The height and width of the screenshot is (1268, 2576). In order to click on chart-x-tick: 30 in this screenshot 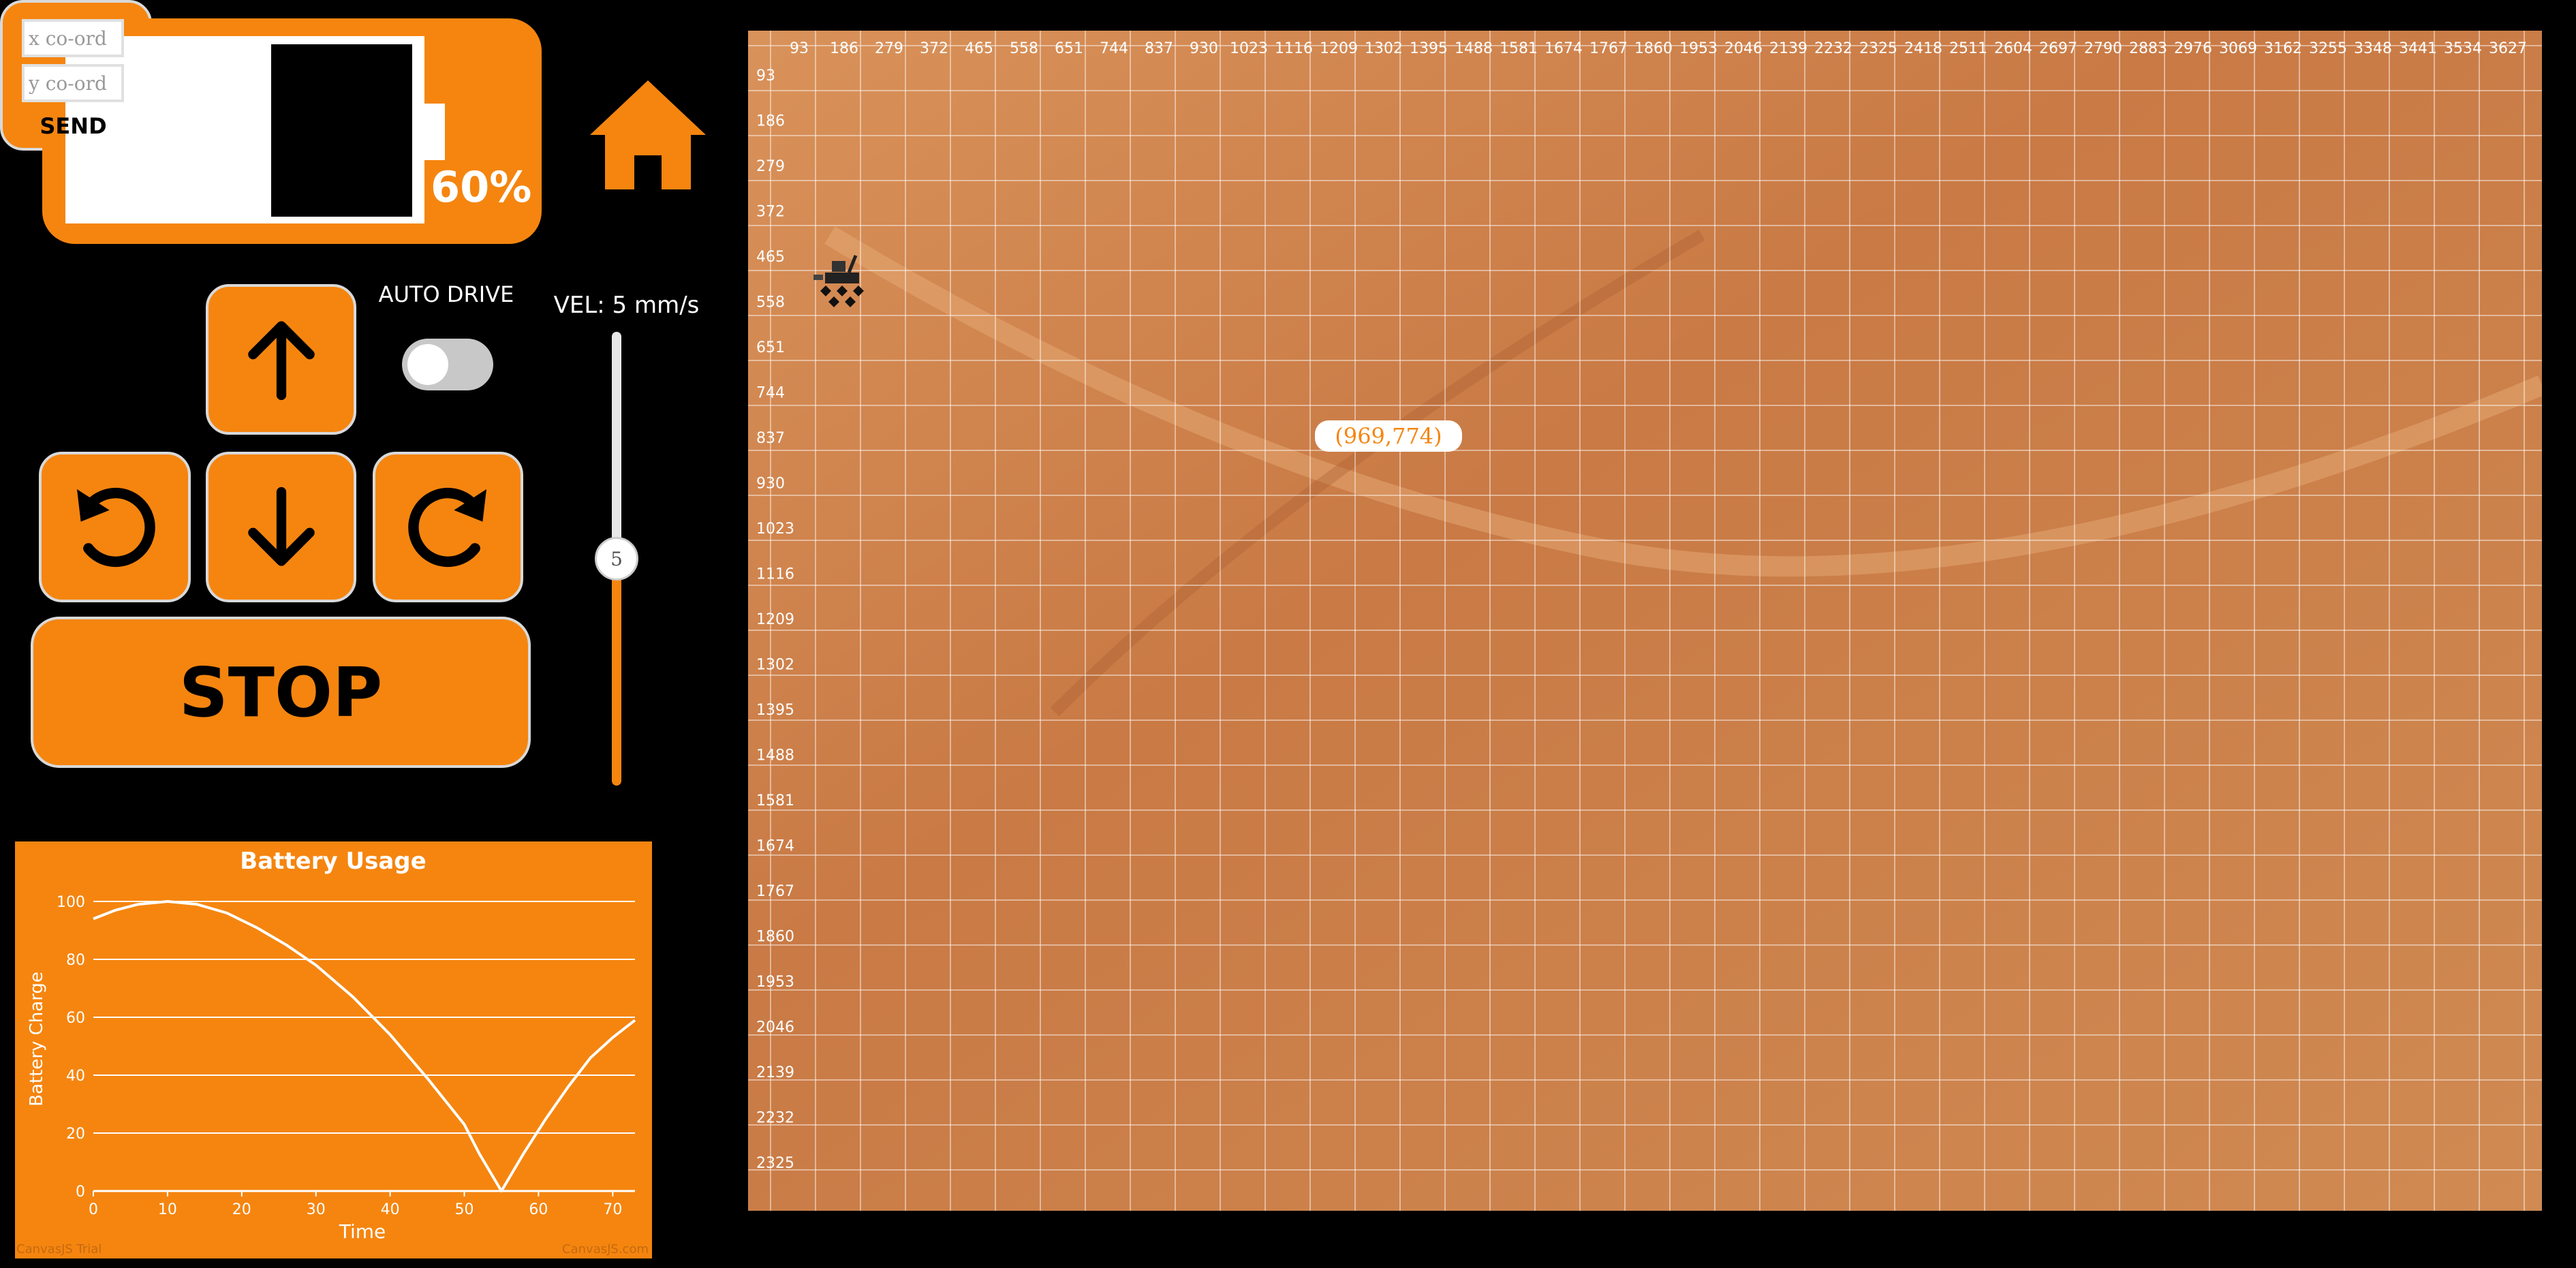, I will do `click(316, 1209)`.